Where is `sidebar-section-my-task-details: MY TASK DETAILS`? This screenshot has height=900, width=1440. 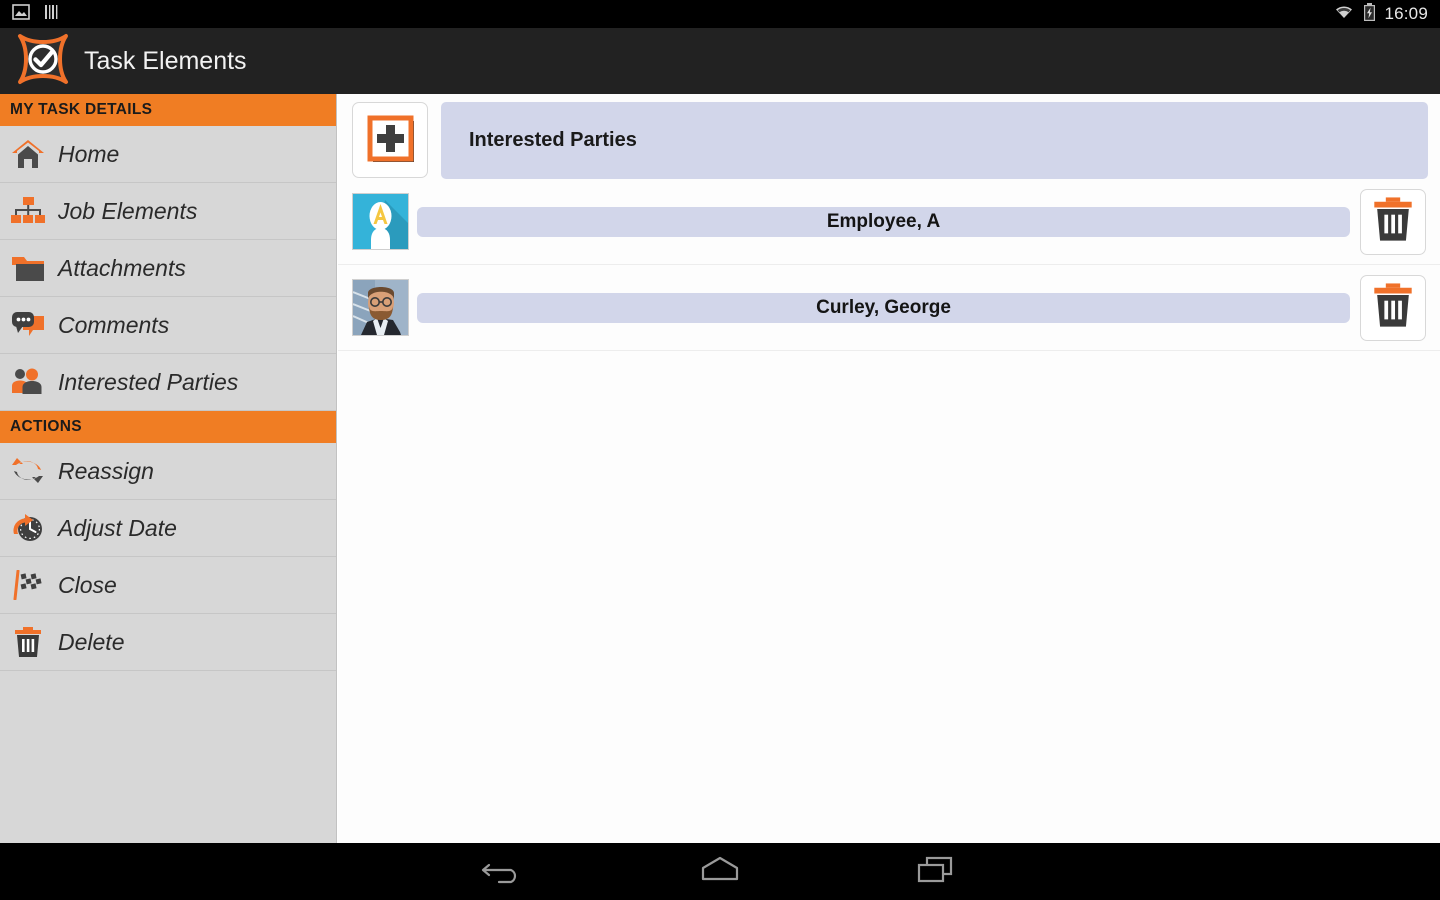
sidebar-section-my-task-details: MY TASK DETAILS is located at coordinates (168, 110).